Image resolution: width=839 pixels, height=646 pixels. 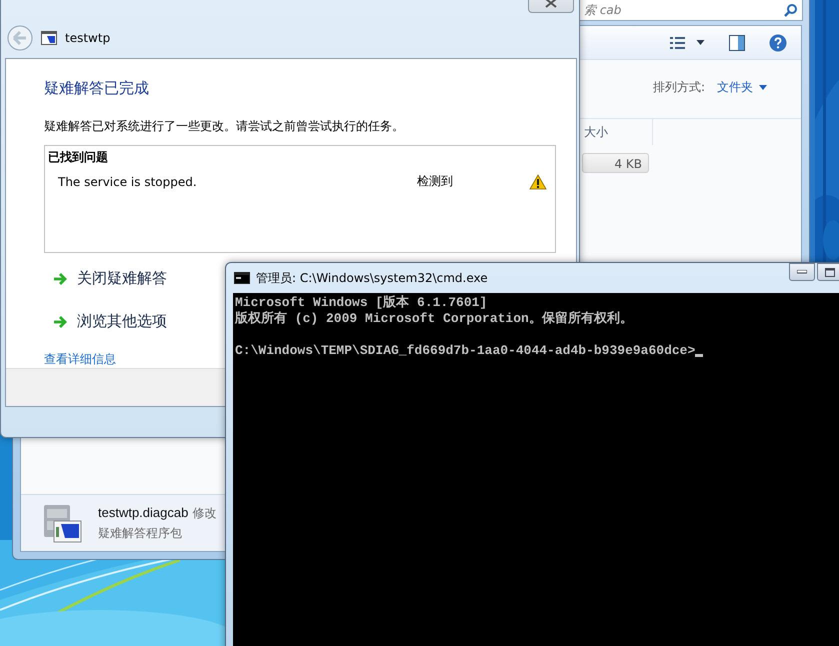 I want to click on preview-pane-icon, so click(x=737, y=42).